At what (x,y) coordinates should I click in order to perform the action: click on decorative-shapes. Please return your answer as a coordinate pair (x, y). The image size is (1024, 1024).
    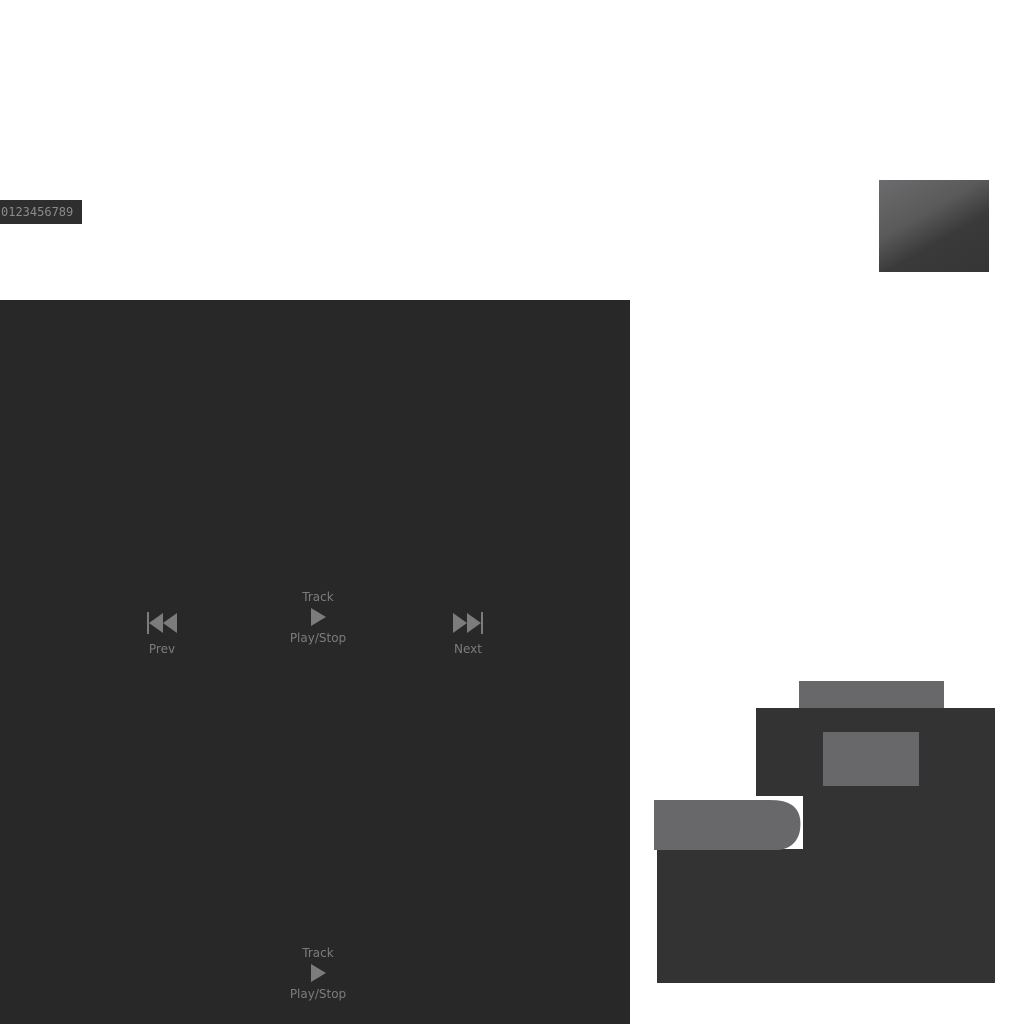
    Looking at the image, I should click on (825, 835).